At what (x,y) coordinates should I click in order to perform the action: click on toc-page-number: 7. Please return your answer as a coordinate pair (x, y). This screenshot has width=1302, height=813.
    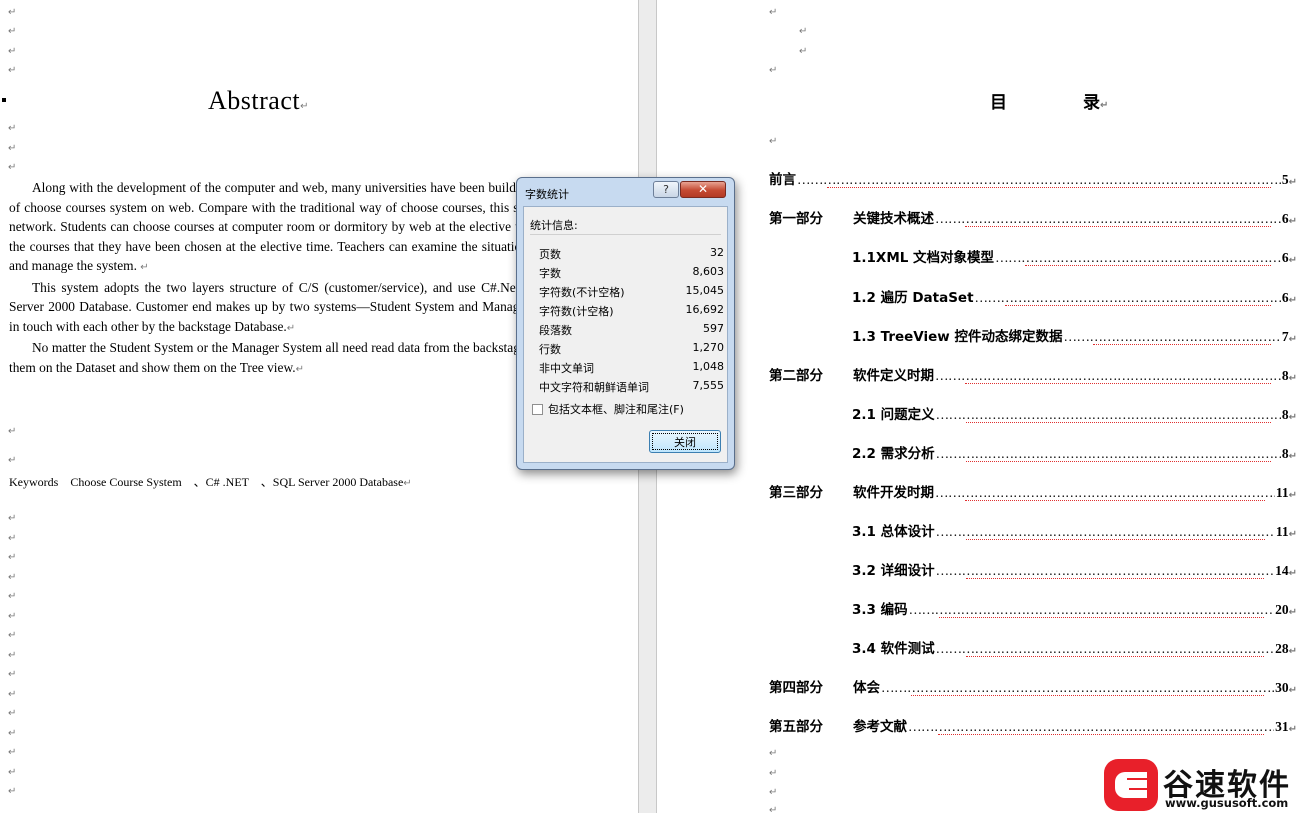
    Looking at the image, I should click on (1285, 336).